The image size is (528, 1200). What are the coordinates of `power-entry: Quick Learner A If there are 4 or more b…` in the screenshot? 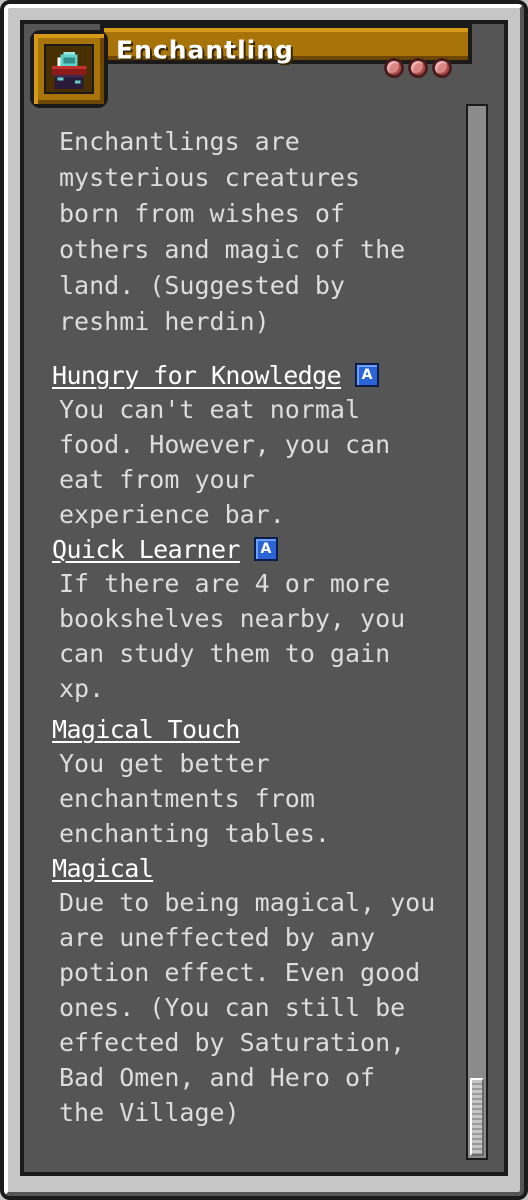 It's located at (252, 619).